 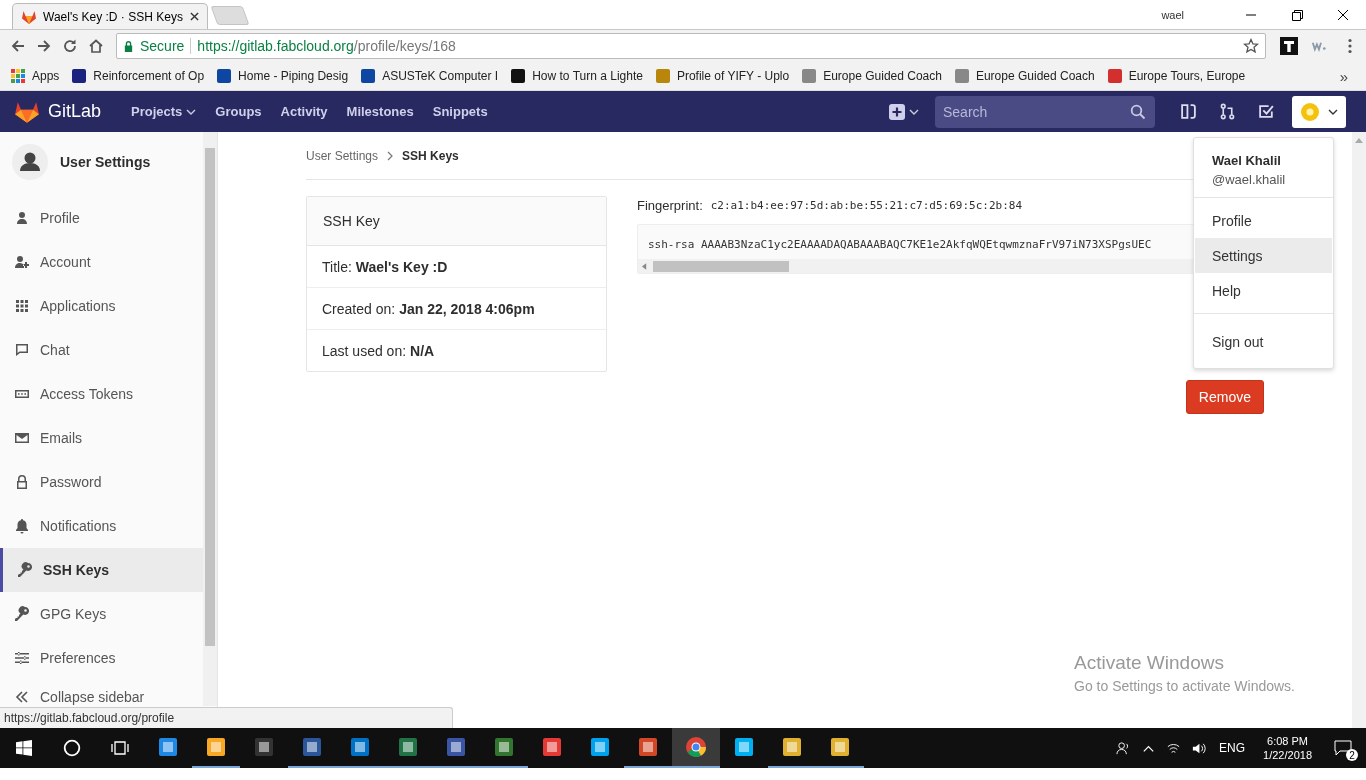 What do you see at coordinates (162, 46) in the screenshot?
I see `secure-label: Secure` at bounding box center [162, 46].